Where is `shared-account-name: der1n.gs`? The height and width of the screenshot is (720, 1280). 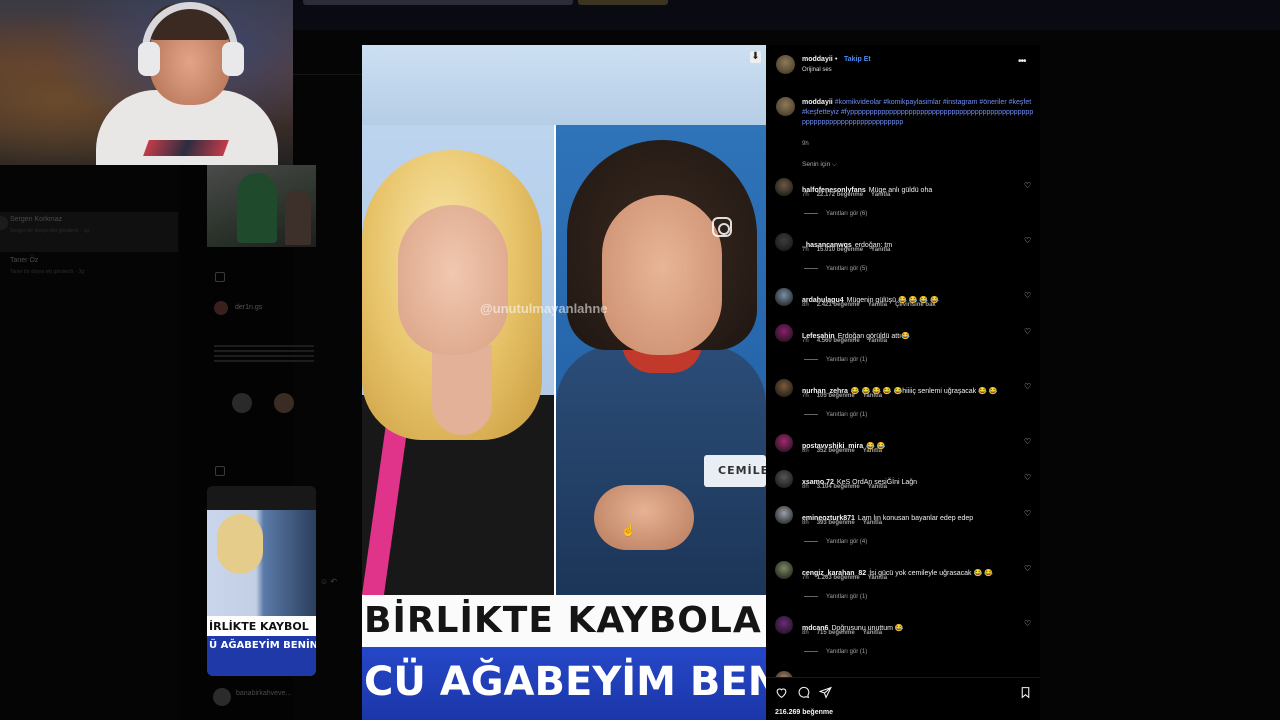 shared-account-name: der1n.gs is located at coordinates (248, 307).